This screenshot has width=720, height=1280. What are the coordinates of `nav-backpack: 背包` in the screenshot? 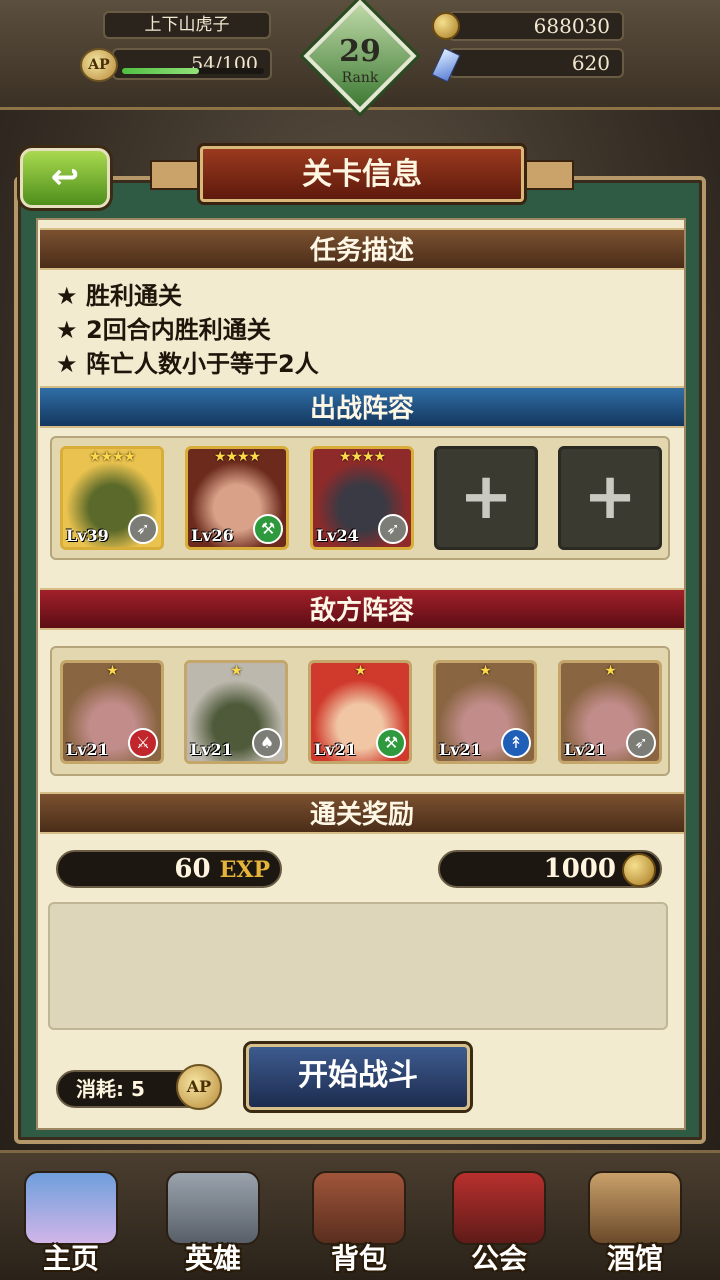 It's located at (359, 1225).